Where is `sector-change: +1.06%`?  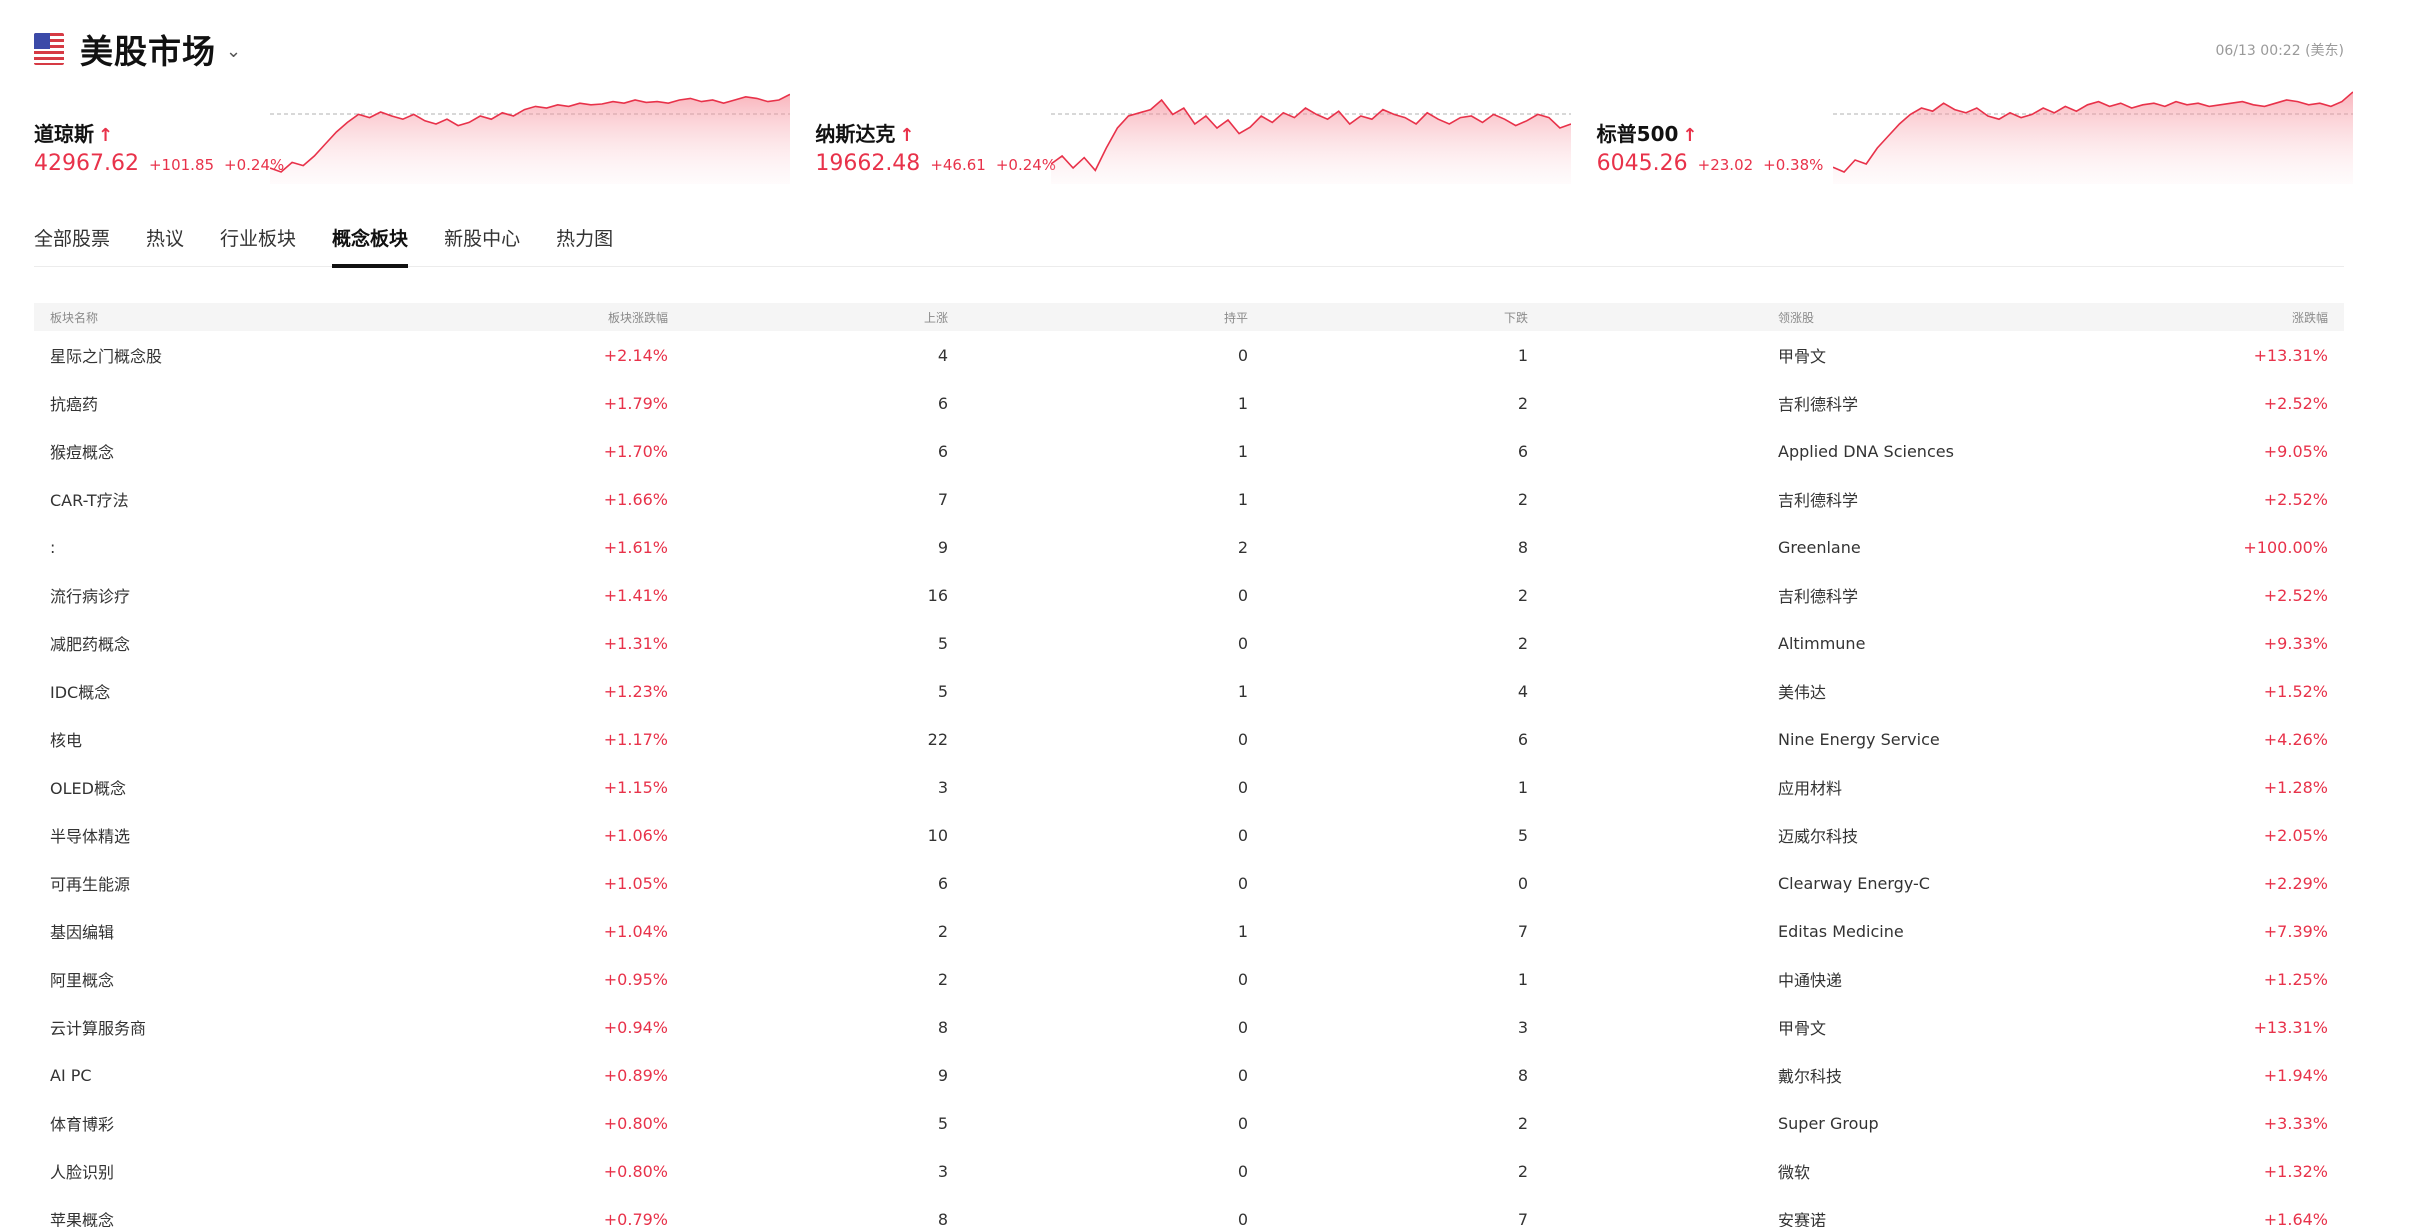
sector-change: +1.06% is located at coordinates (635, 835).